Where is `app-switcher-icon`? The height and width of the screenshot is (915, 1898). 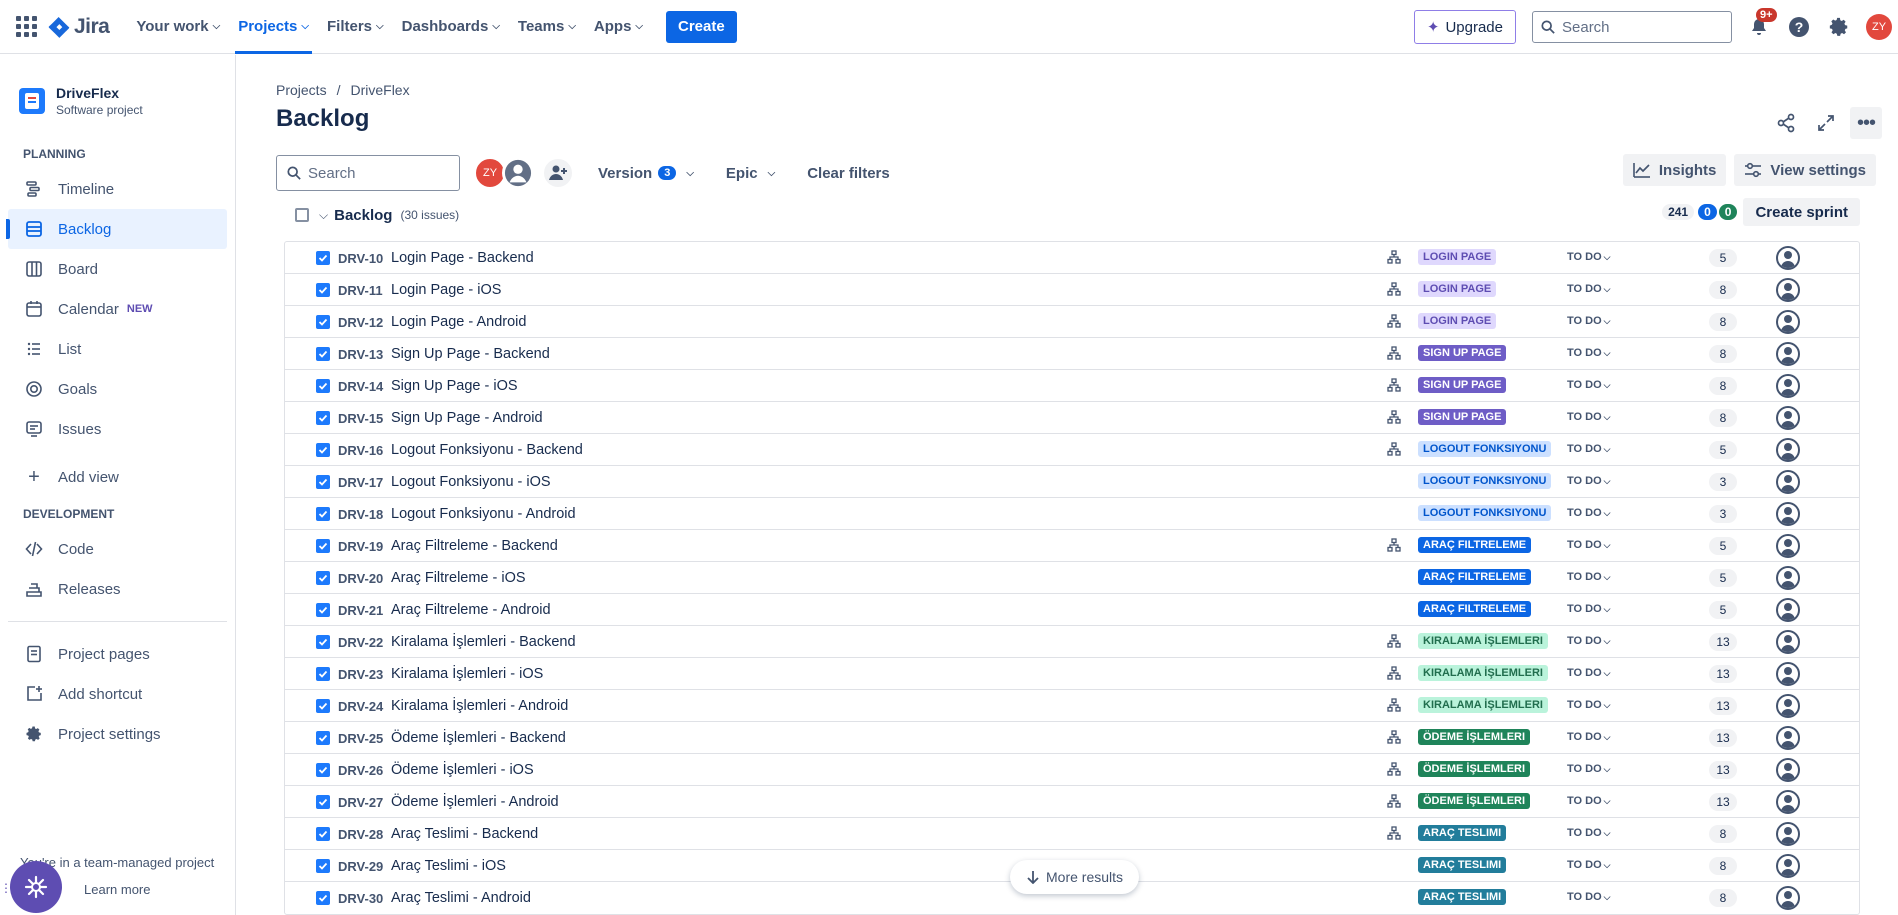 app-switcher-icon is located at coordinates (26, 27).